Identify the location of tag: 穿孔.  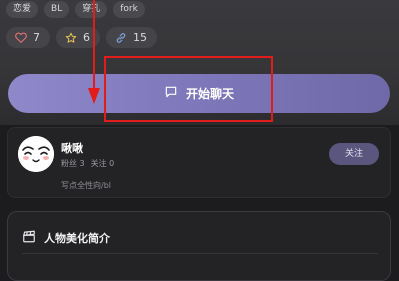
(91, 9).